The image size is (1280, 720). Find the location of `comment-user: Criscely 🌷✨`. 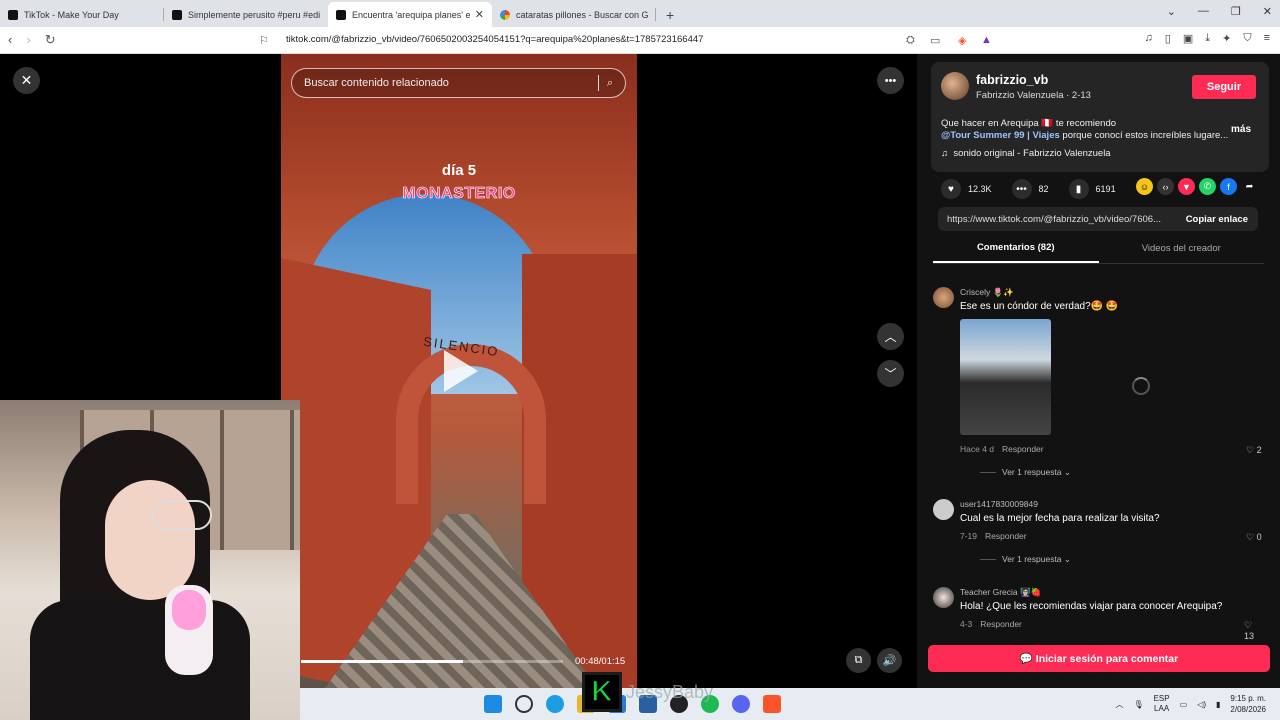

comment-user: Criscely 🌷✨ is located at coordinates (987, 292).